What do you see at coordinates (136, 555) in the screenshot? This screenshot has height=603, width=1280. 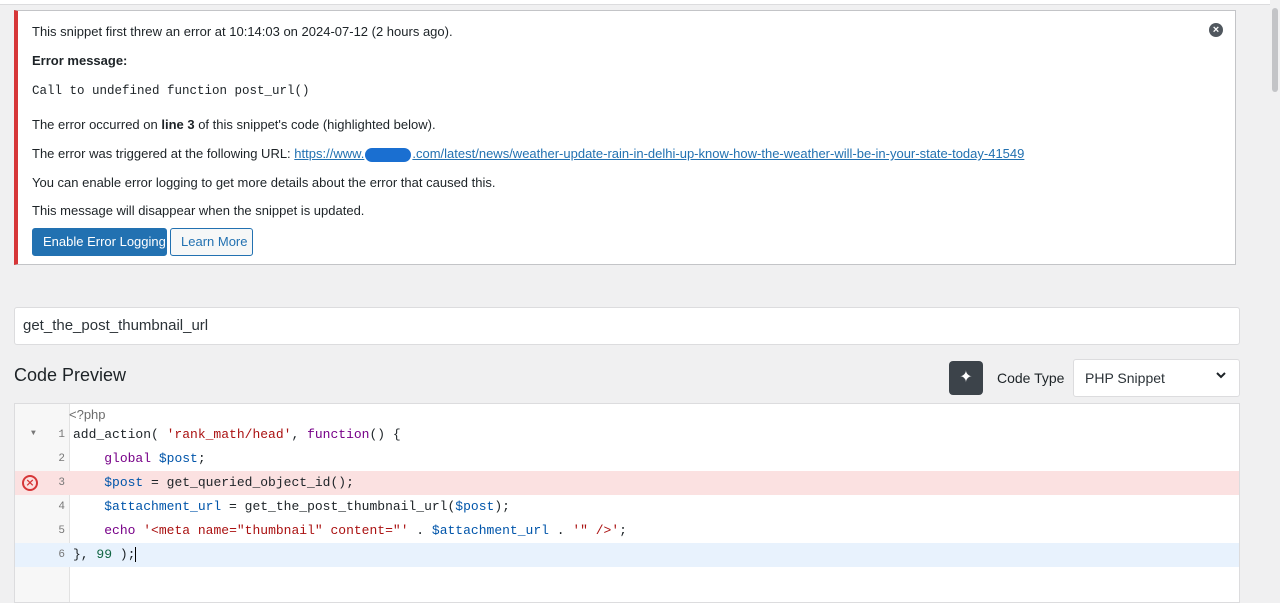 I see `text-cursor` at bounding box center [136, 555].